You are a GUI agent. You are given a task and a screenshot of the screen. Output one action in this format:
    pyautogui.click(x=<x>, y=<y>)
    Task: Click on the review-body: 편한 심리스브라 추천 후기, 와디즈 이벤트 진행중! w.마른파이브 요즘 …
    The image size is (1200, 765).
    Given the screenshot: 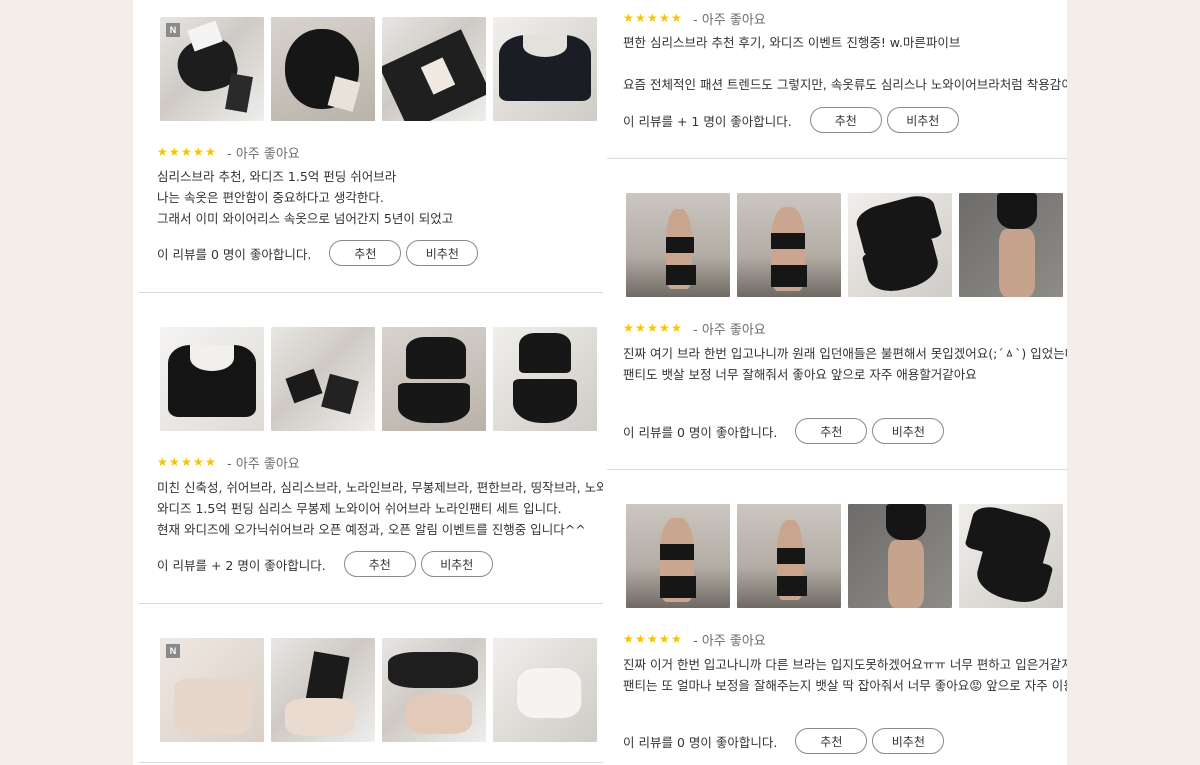 What is the action you would take?
    pyautogui.click(x=845, y=63)
    